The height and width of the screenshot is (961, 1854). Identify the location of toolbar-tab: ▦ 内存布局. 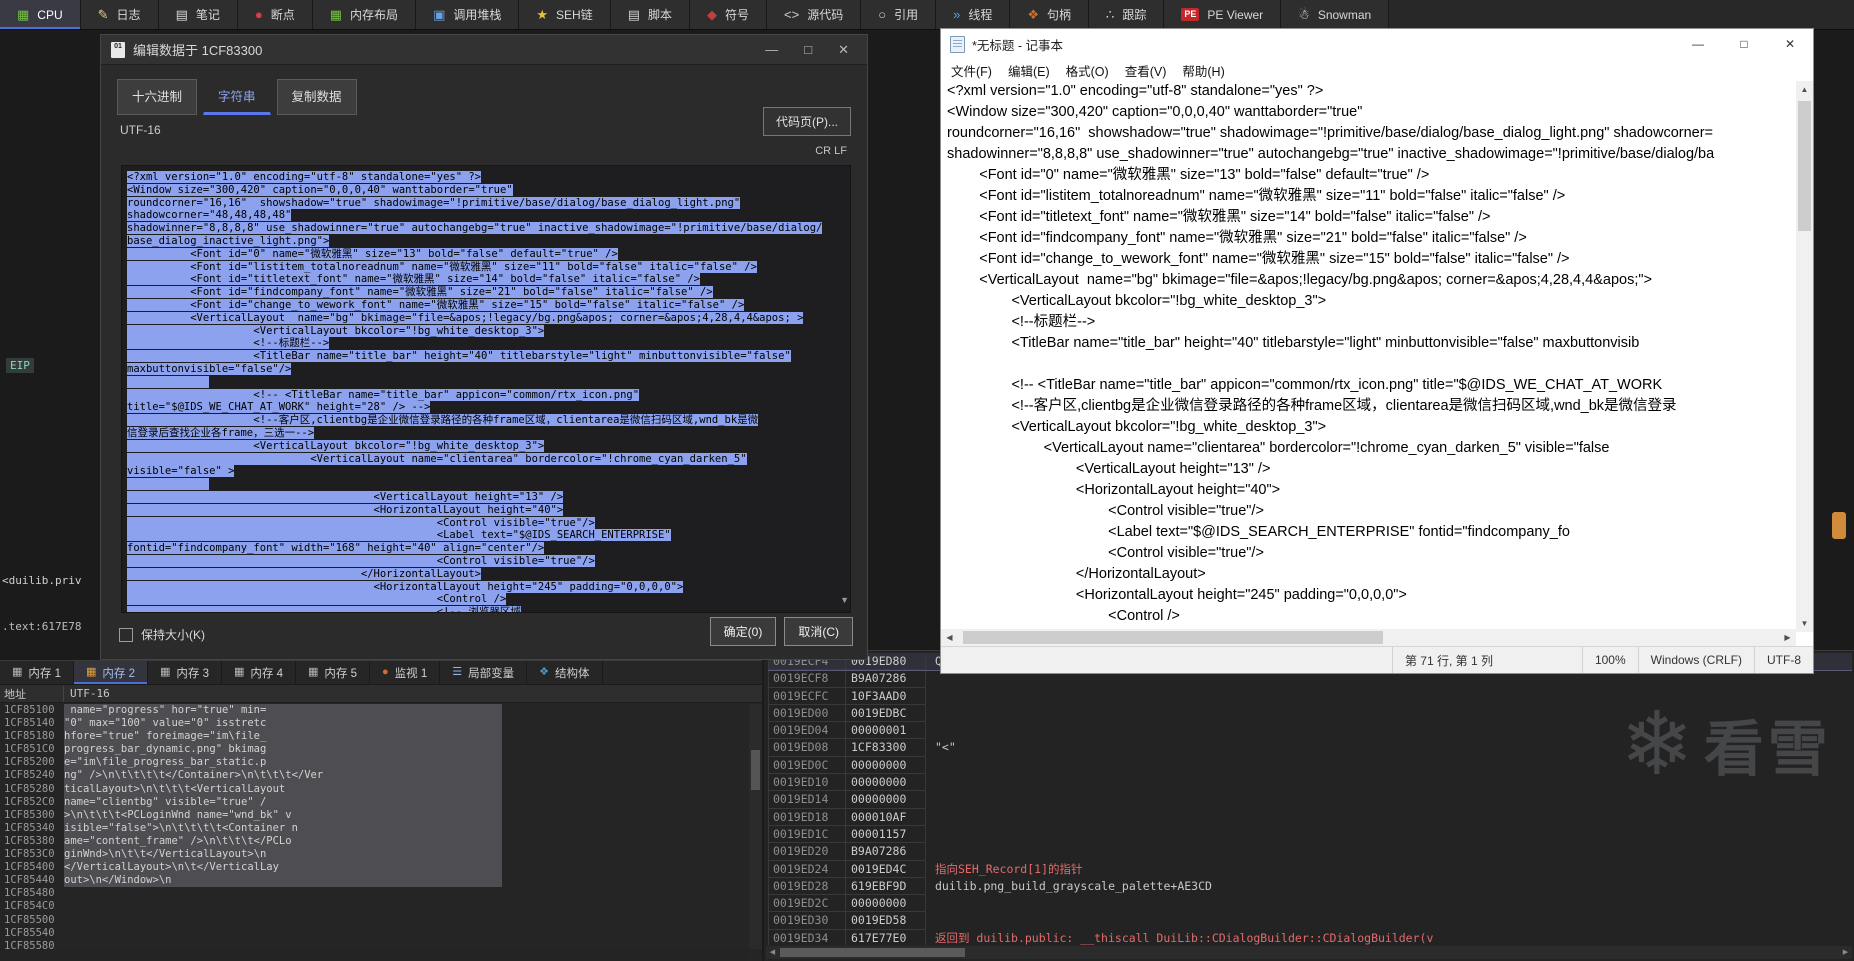
(364, 14).